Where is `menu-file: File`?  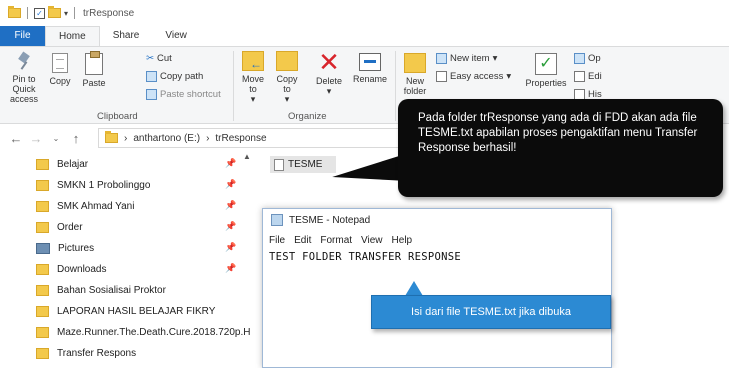 menu-file: File is located at coordinates (277, 240).